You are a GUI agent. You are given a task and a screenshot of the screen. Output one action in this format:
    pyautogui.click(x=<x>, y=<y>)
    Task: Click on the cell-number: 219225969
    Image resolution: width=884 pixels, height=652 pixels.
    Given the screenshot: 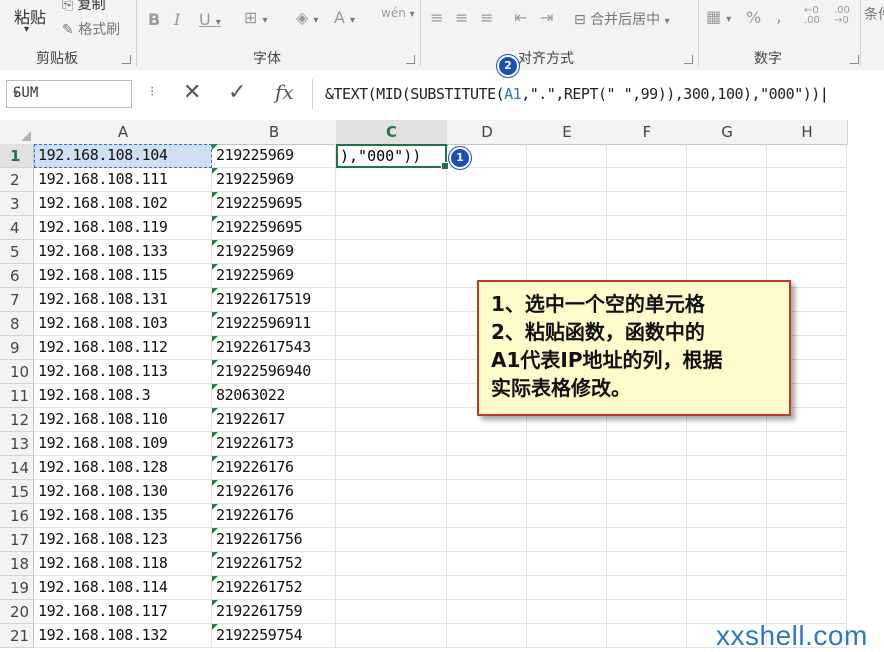 What is the action you would take?
    pyautogui.click(x=274, y=180)
    